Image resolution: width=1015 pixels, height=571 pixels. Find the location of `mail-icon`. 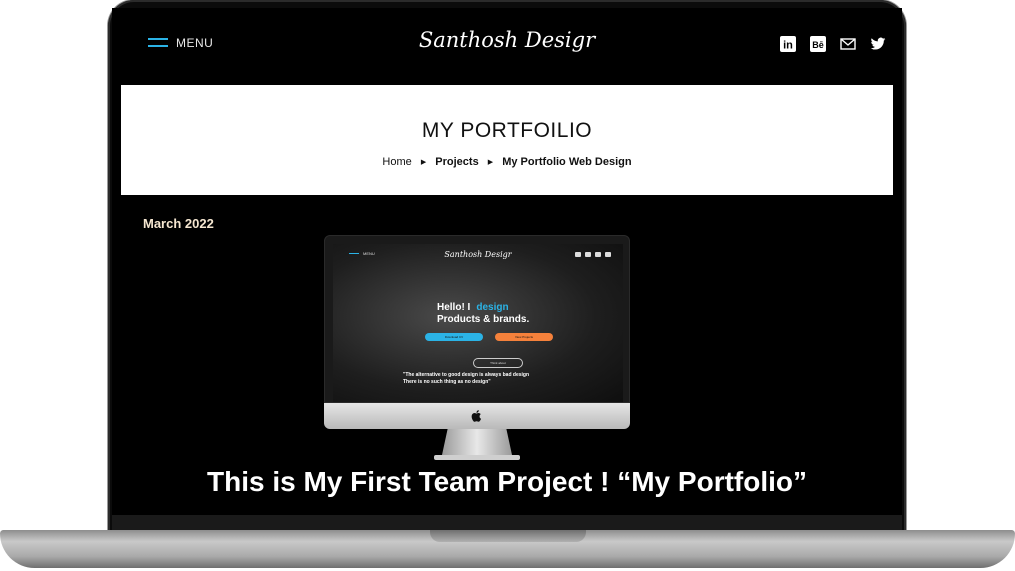

mail-icon is located at coordinates (848, 44).